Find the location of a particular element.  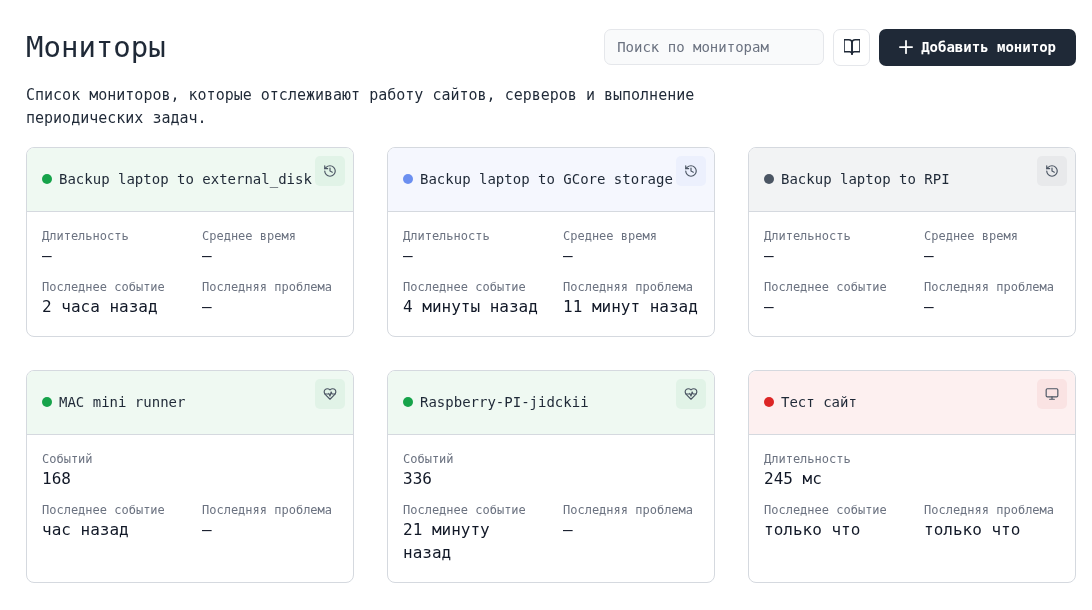

field-value: 168 is located at coordinates (56, 479).